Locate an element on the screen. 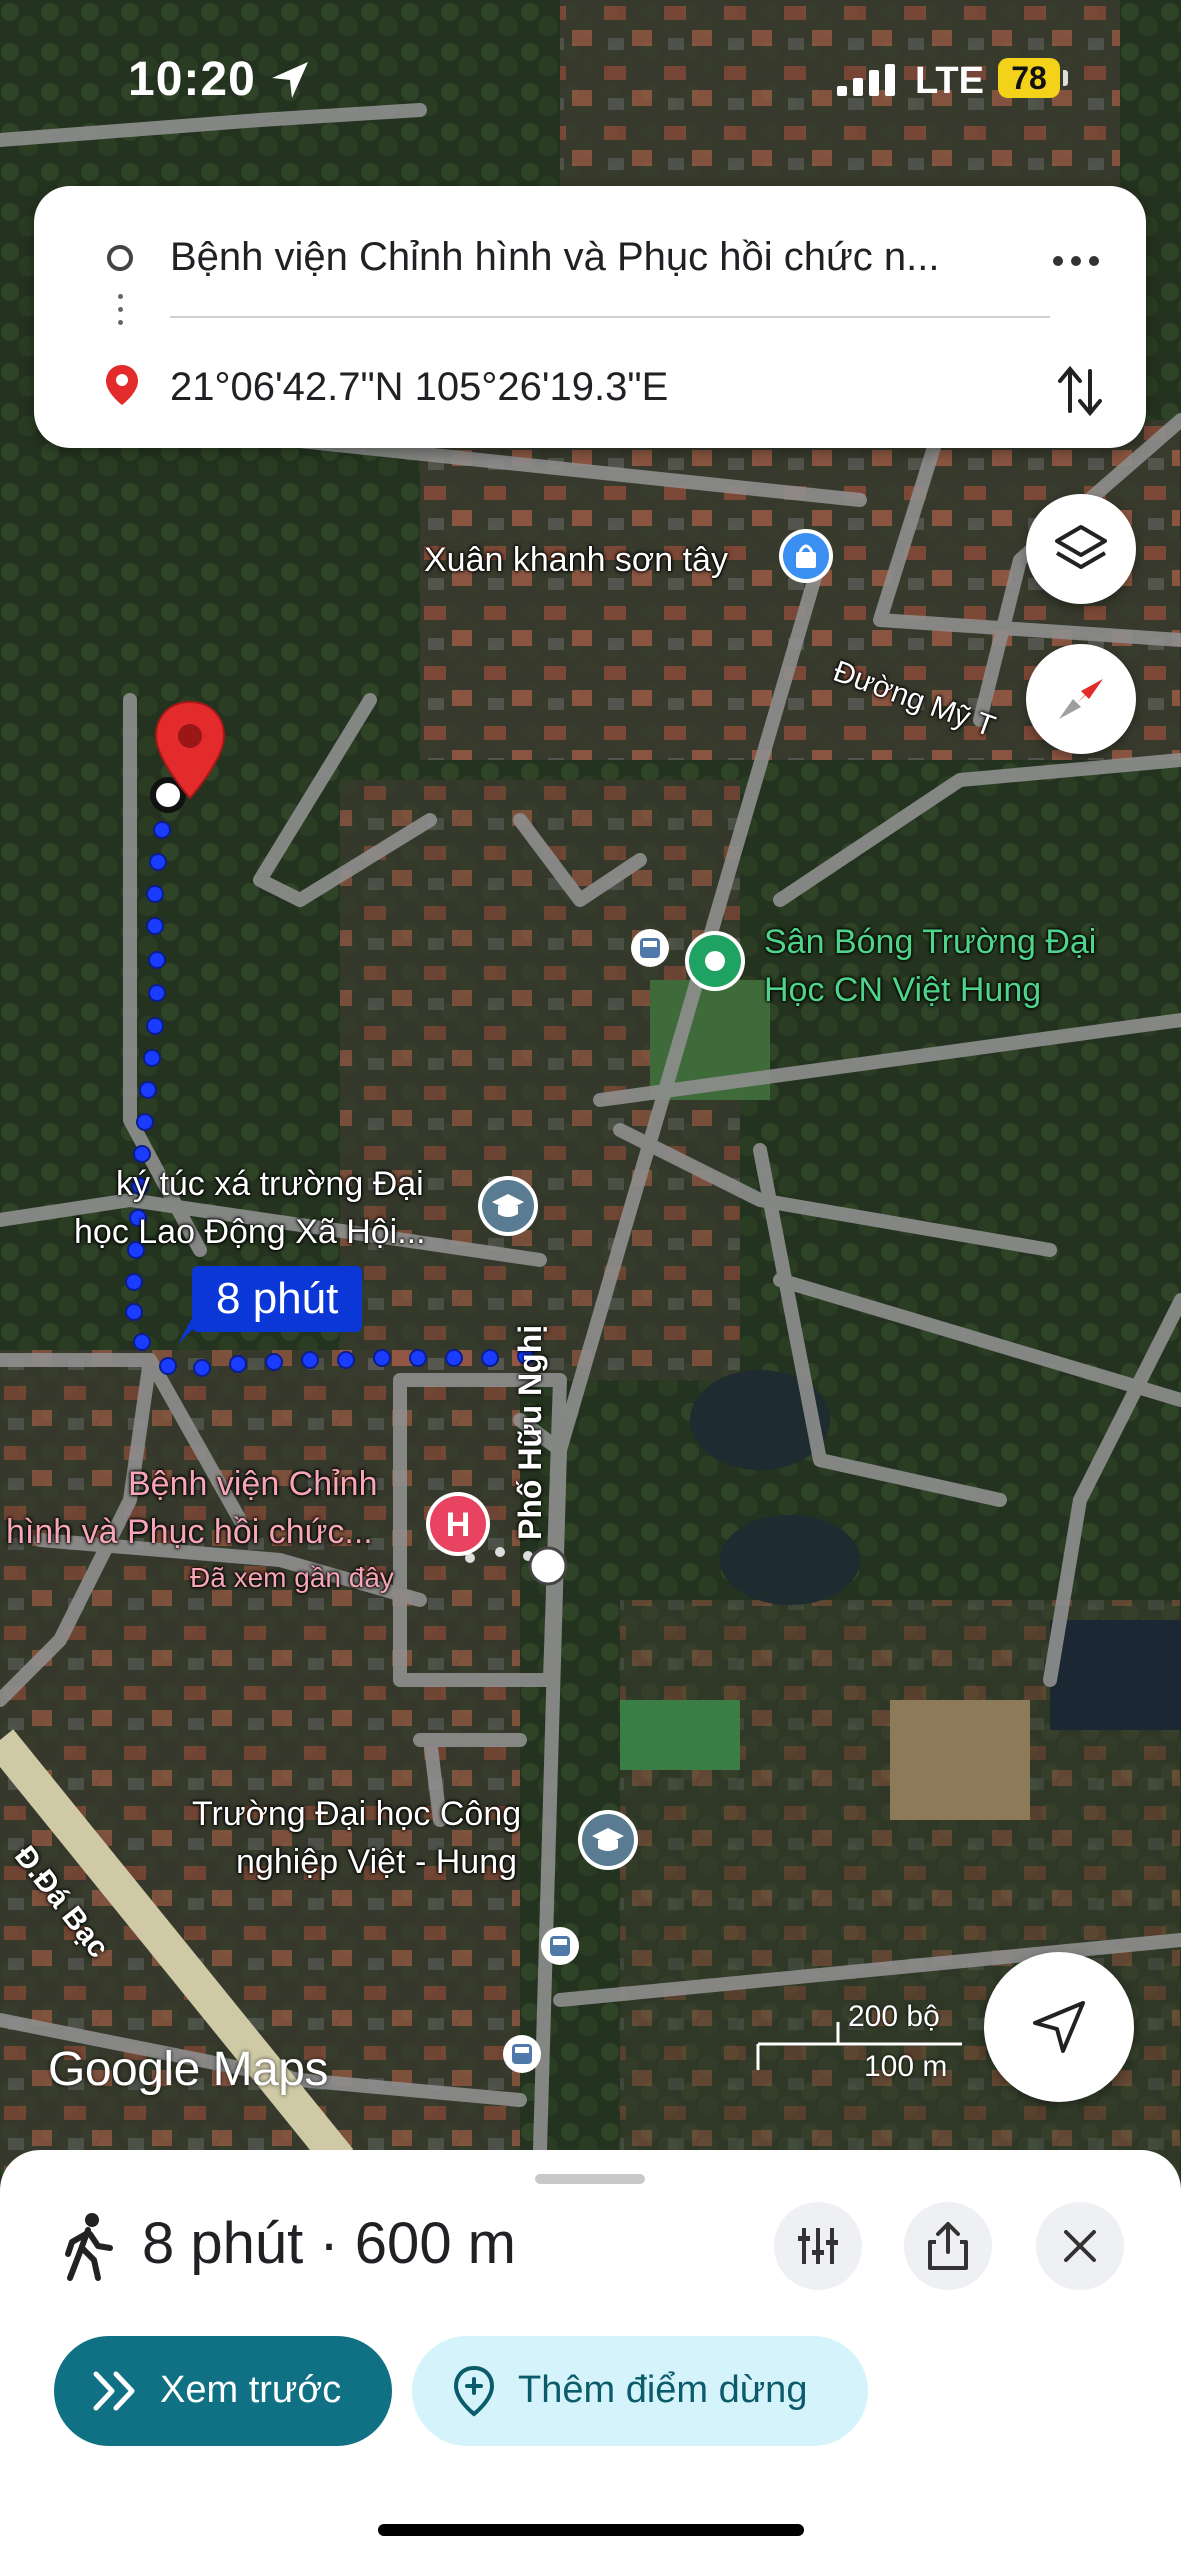 The image size is (1181, 2560). route-time-chip: 8 phút is located at coordinates (277, 1299).